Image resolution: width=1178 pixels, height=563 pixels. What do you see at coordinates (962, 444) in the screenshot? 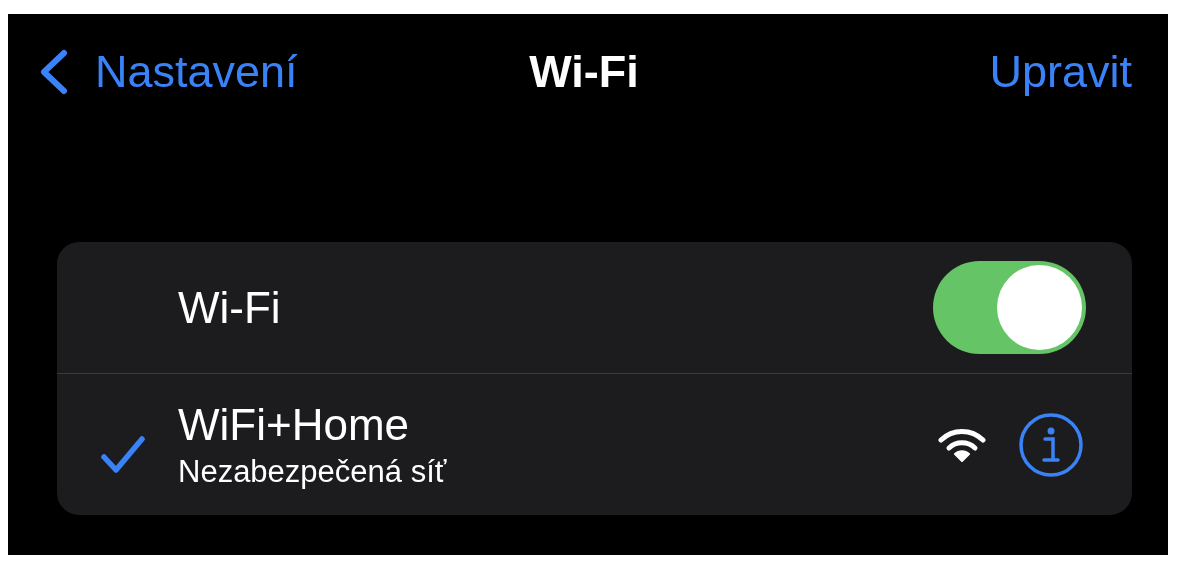
I see `wifi-signal-icon` at bounding box center [962, 444].